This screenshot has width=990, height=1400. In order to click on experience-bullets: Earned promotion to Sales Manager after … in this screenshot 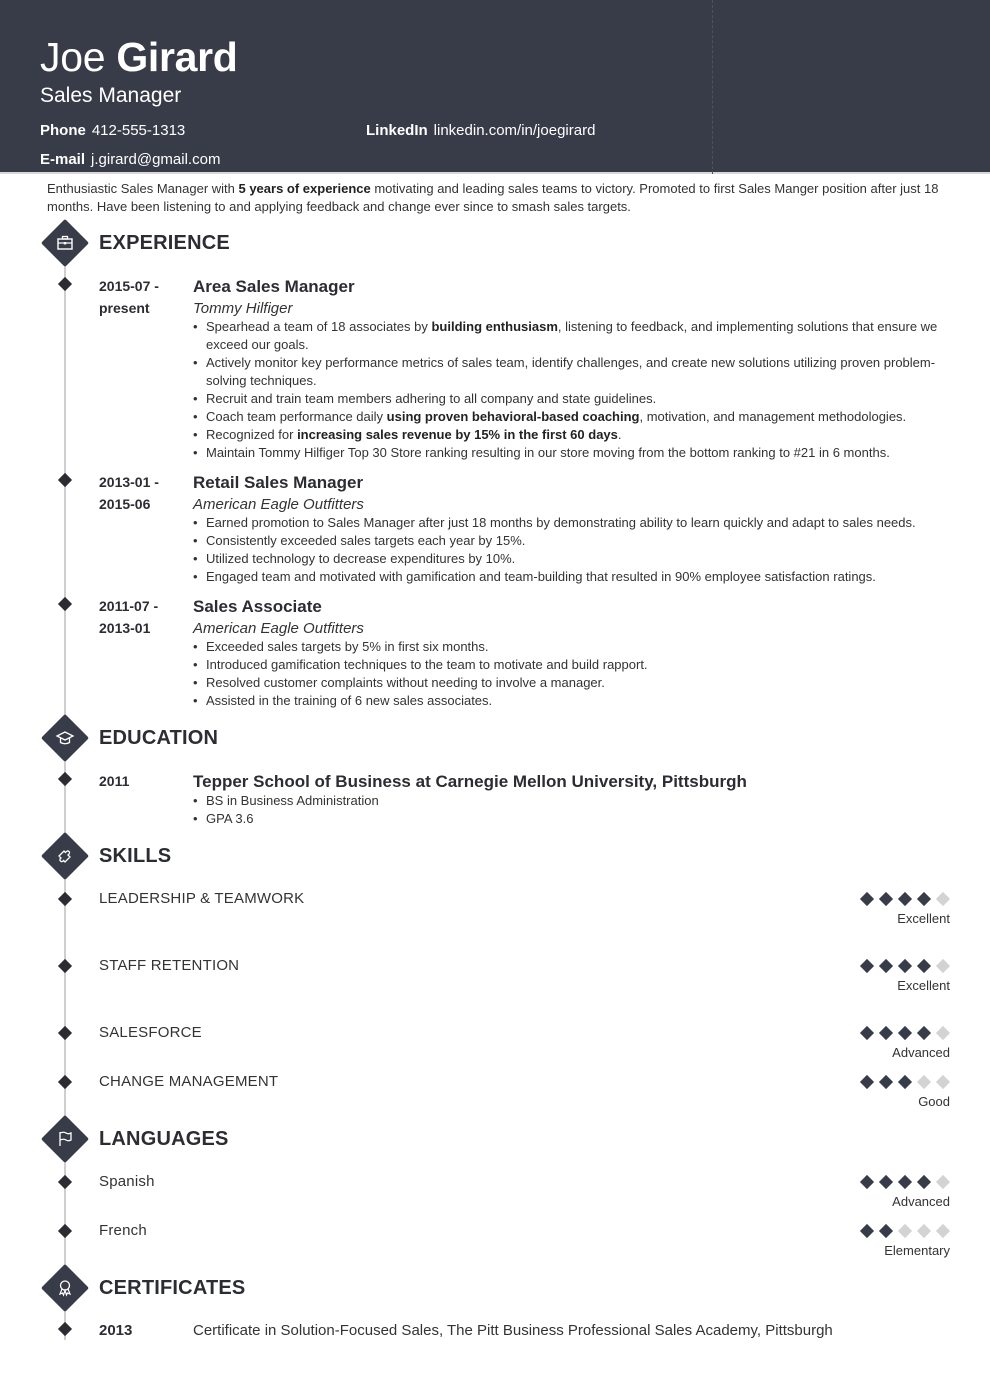, I will do `click(573, 550)`.